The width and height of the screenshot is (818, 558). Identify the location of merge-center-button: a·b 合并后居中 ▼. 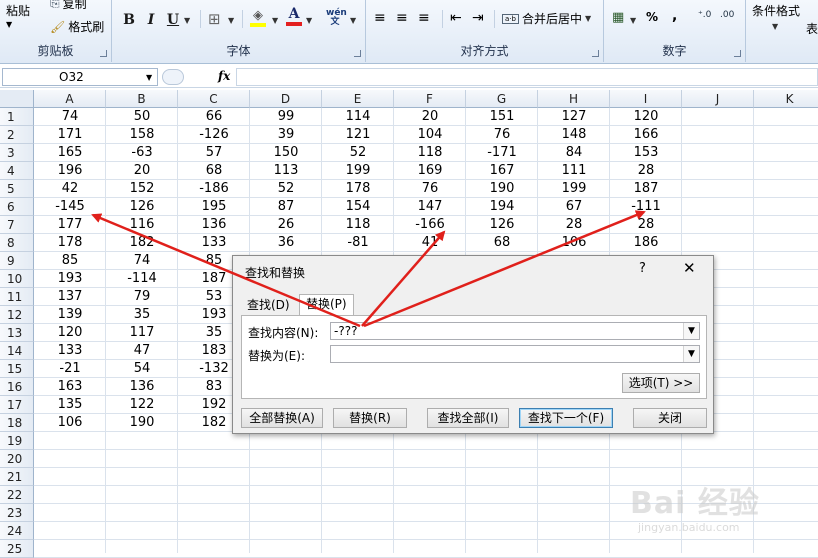
(546, 18).